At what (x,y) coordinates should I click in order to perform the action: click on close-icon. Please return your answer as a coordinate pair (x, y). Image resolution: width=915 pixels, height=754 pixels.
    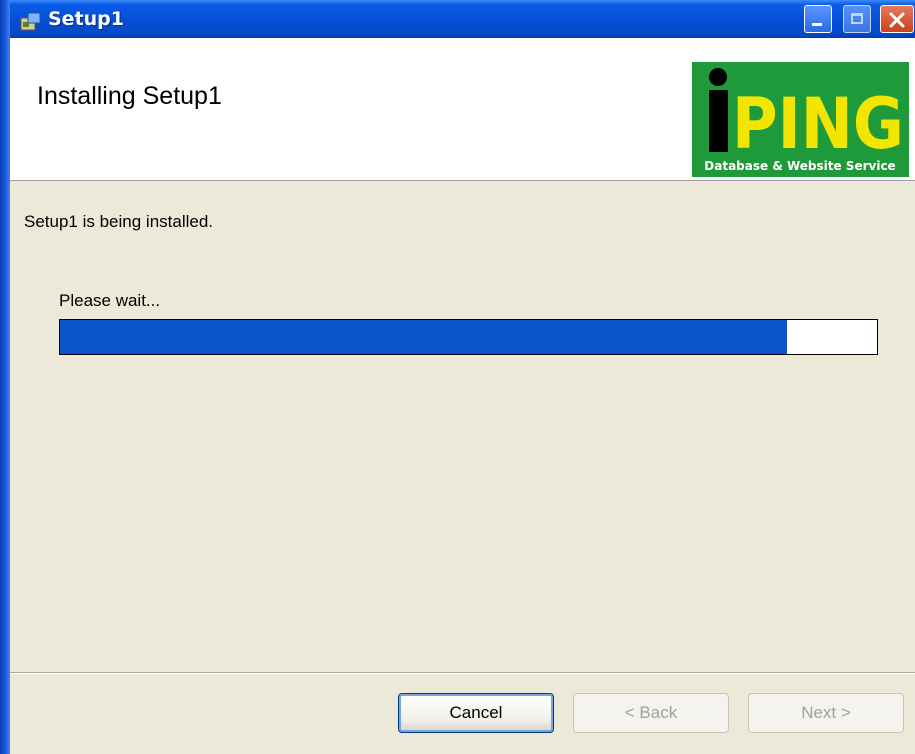
    Looking at the image, I should click on (897, 20).